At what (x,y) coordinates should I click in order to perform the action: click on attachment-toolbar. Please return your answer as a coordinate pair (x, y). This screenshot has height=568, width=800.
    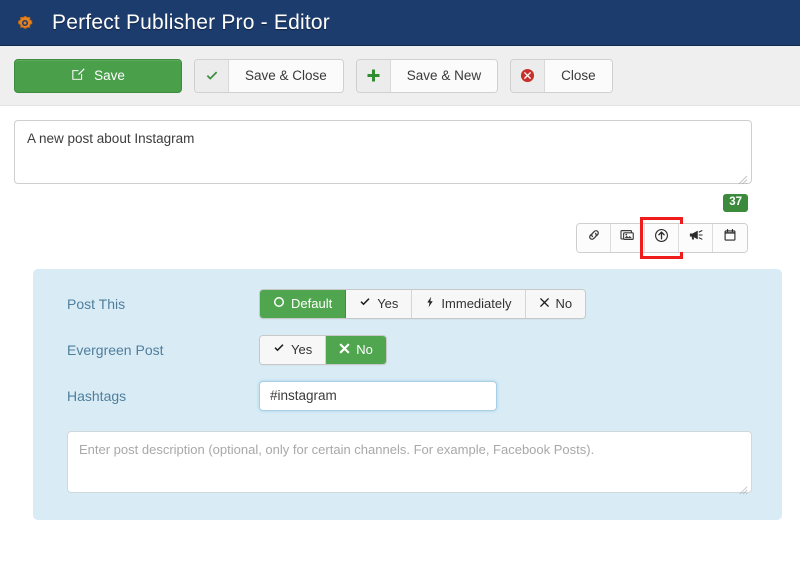
    Looking at the image, I should click on (662, 237).